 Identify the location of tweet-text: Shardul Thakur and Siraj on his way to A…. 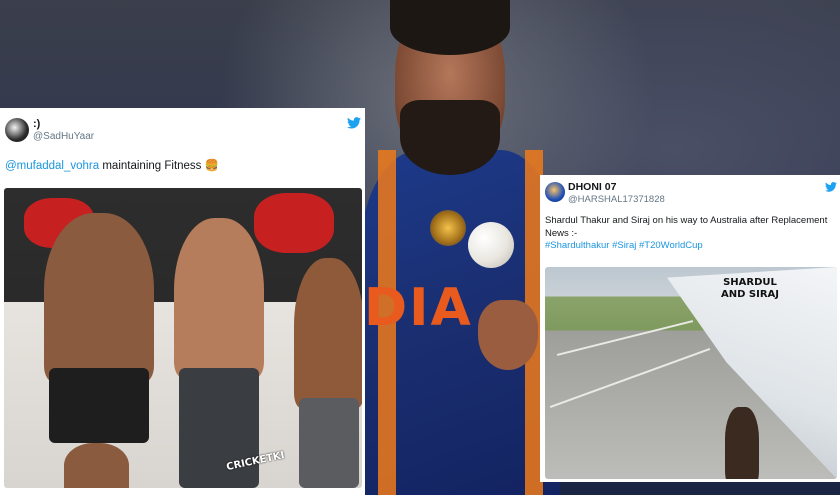
(690, 234).